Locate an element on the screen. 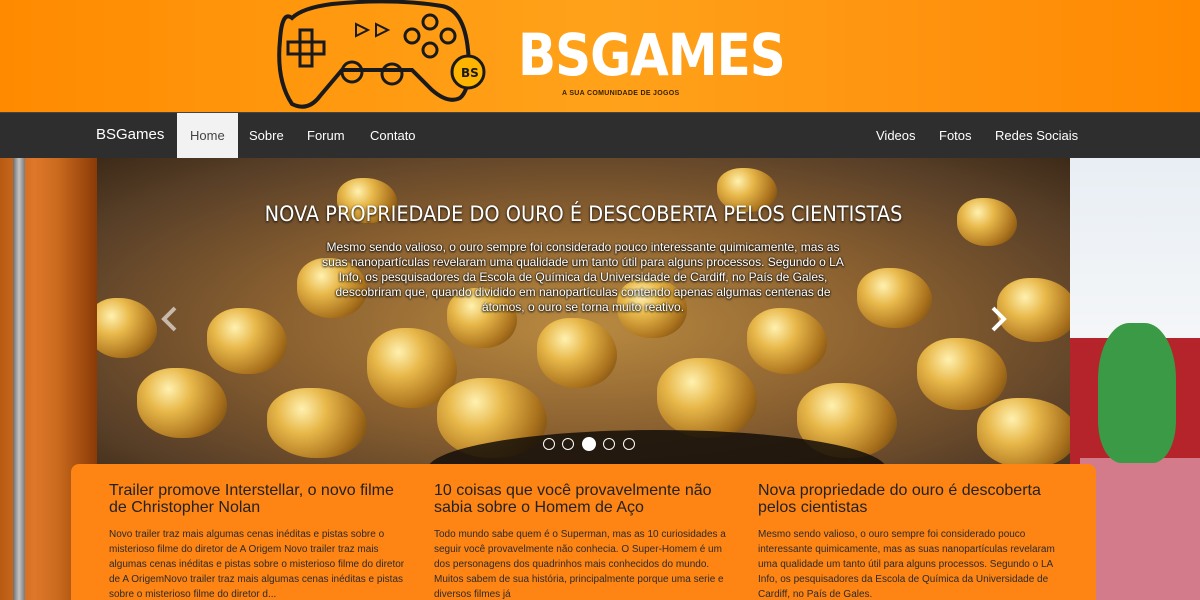  background-shop-window is located at coordinates (1140, 529).